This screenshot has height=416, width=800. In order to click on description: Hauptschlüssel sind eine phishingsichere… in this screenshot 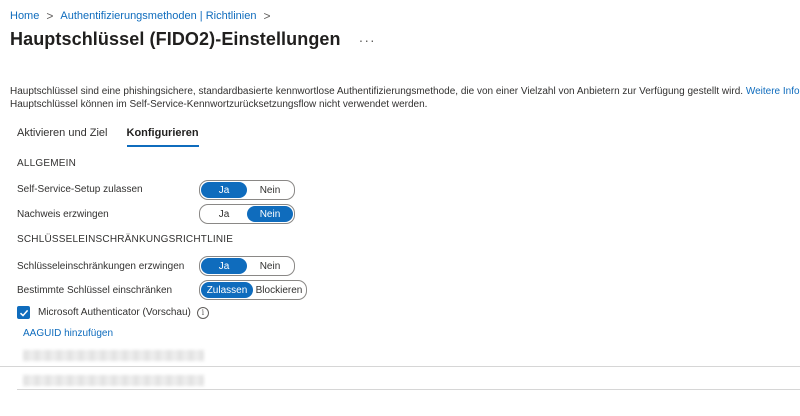, I will do `click(405, 98)`.